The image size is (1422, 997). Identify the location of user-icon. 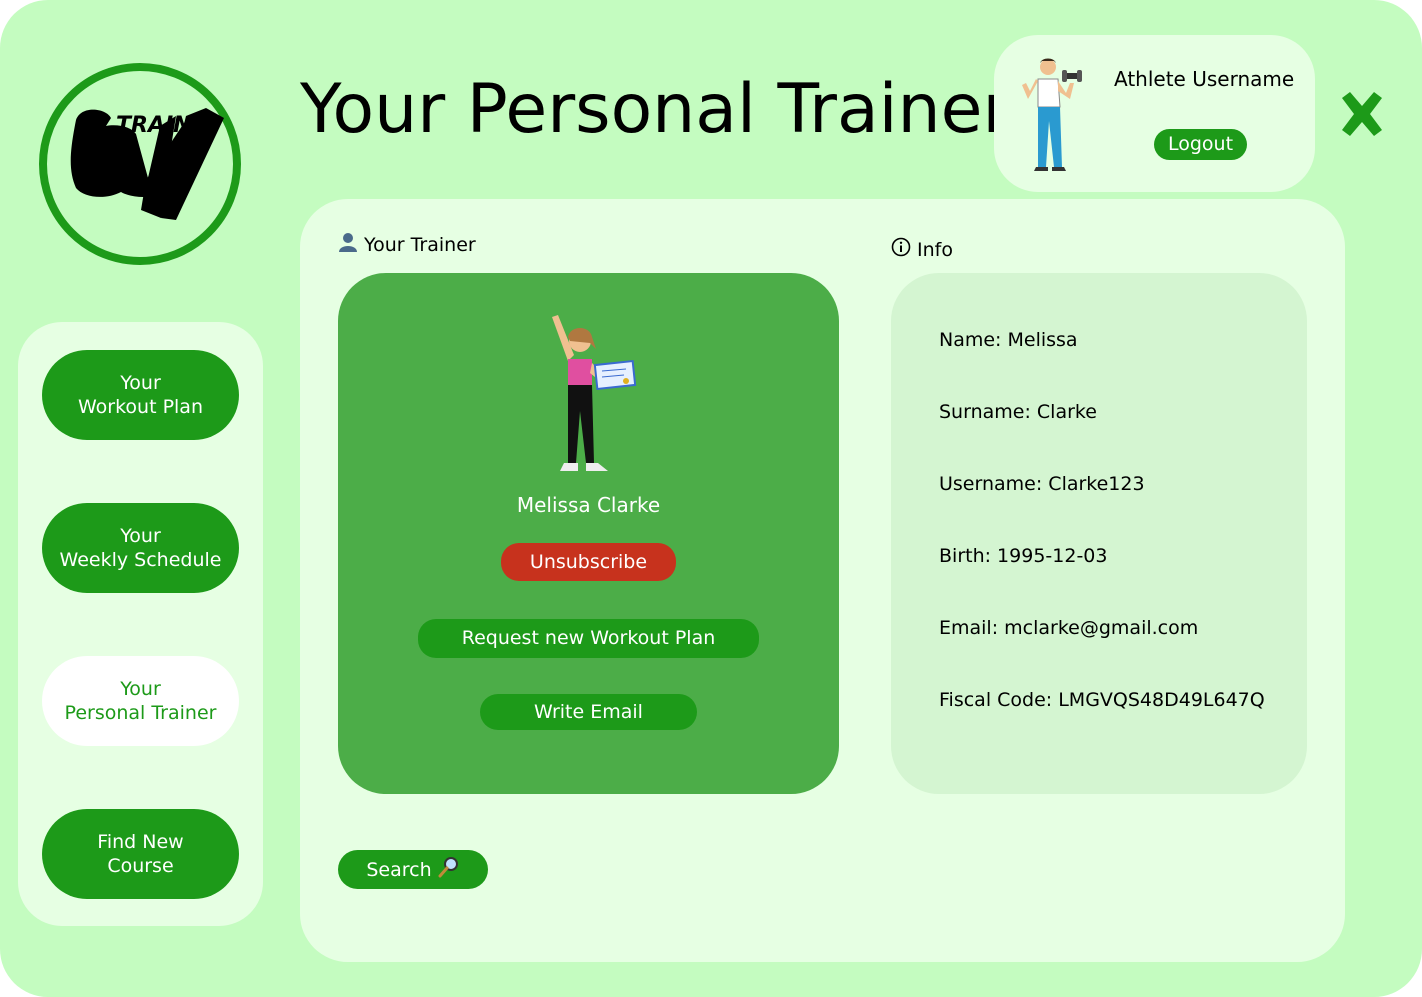
(348, 244).